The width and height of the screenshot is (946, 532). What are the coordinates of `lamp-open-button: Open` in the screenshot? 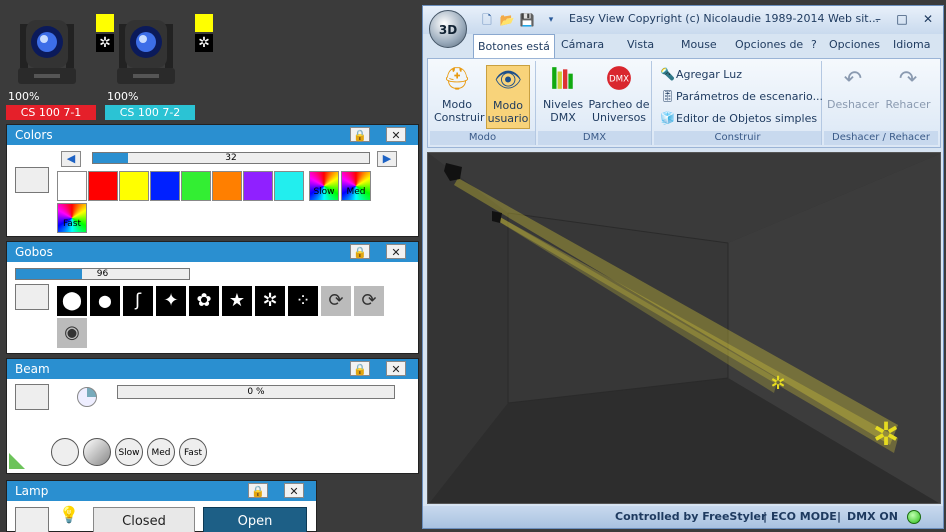 It's located at (255, 519).